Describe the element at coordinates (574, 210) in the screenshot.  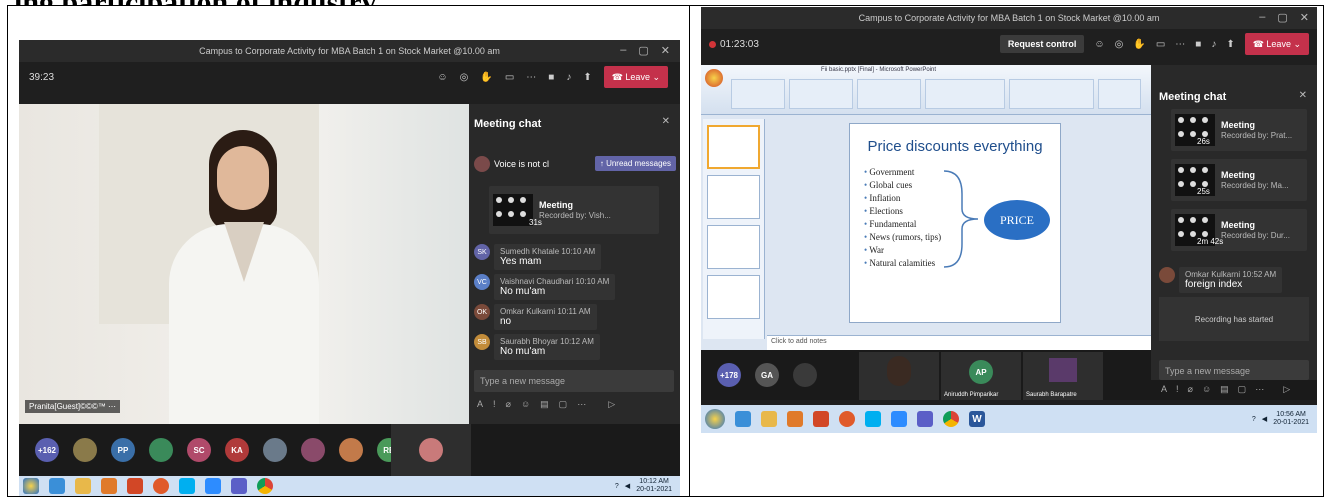
I see `recording-card: Meeting Recorded by: Vish... 31s` at that location.